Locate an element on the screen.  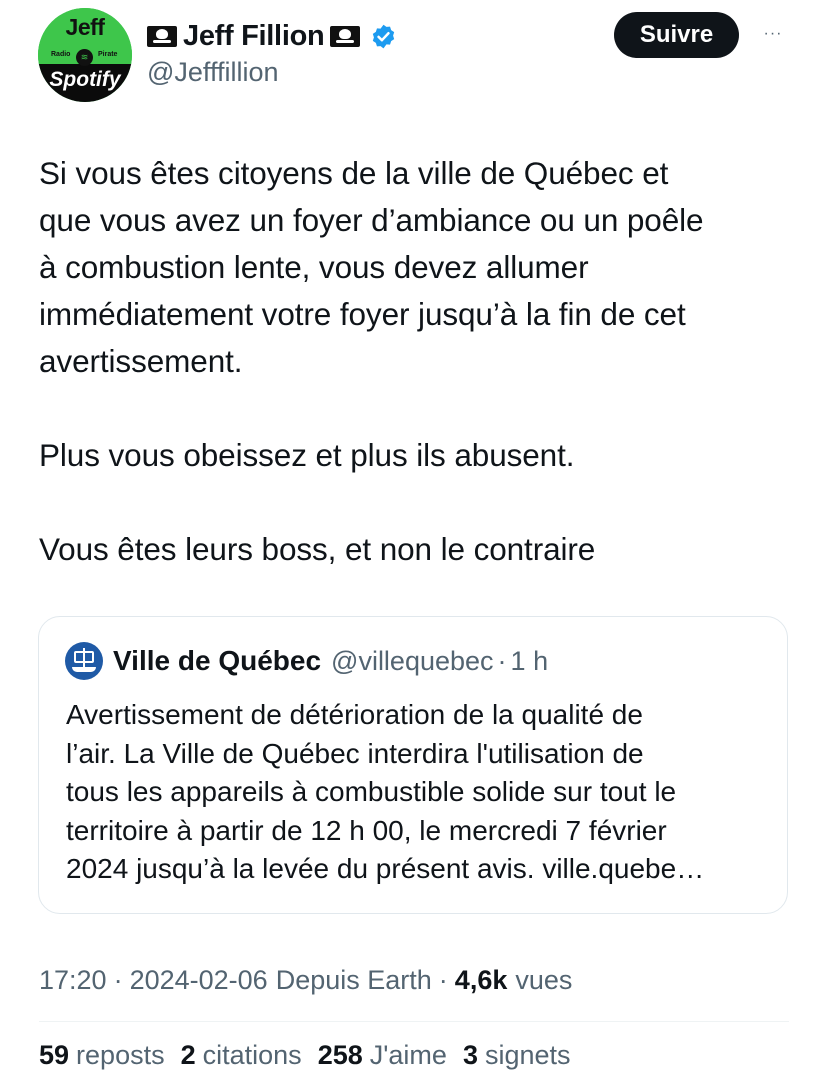
quoted-tweet-header: Ville de Québec @villequebec · 1 h is located at coordinates (306, 661).